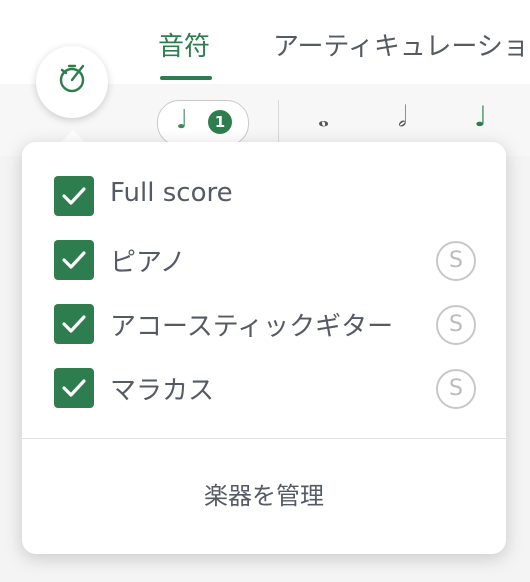 The width and height of the screenshot is (530, 582). Describe the element at coordinates (401, 44) in the screenshot. I see `tab-articulation: アーティキュレーショ` at that location.